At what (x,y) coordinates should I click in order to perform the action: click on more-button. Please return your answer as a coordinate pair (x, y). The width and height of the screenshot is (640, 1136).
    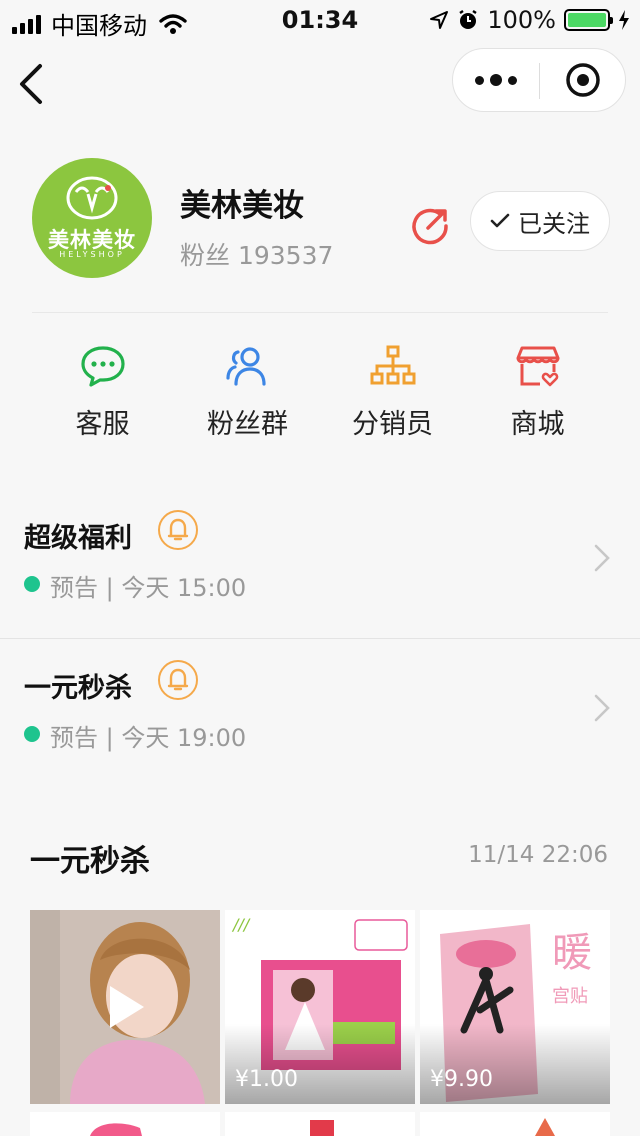
    Looking at the image, I should click on (496, 80).